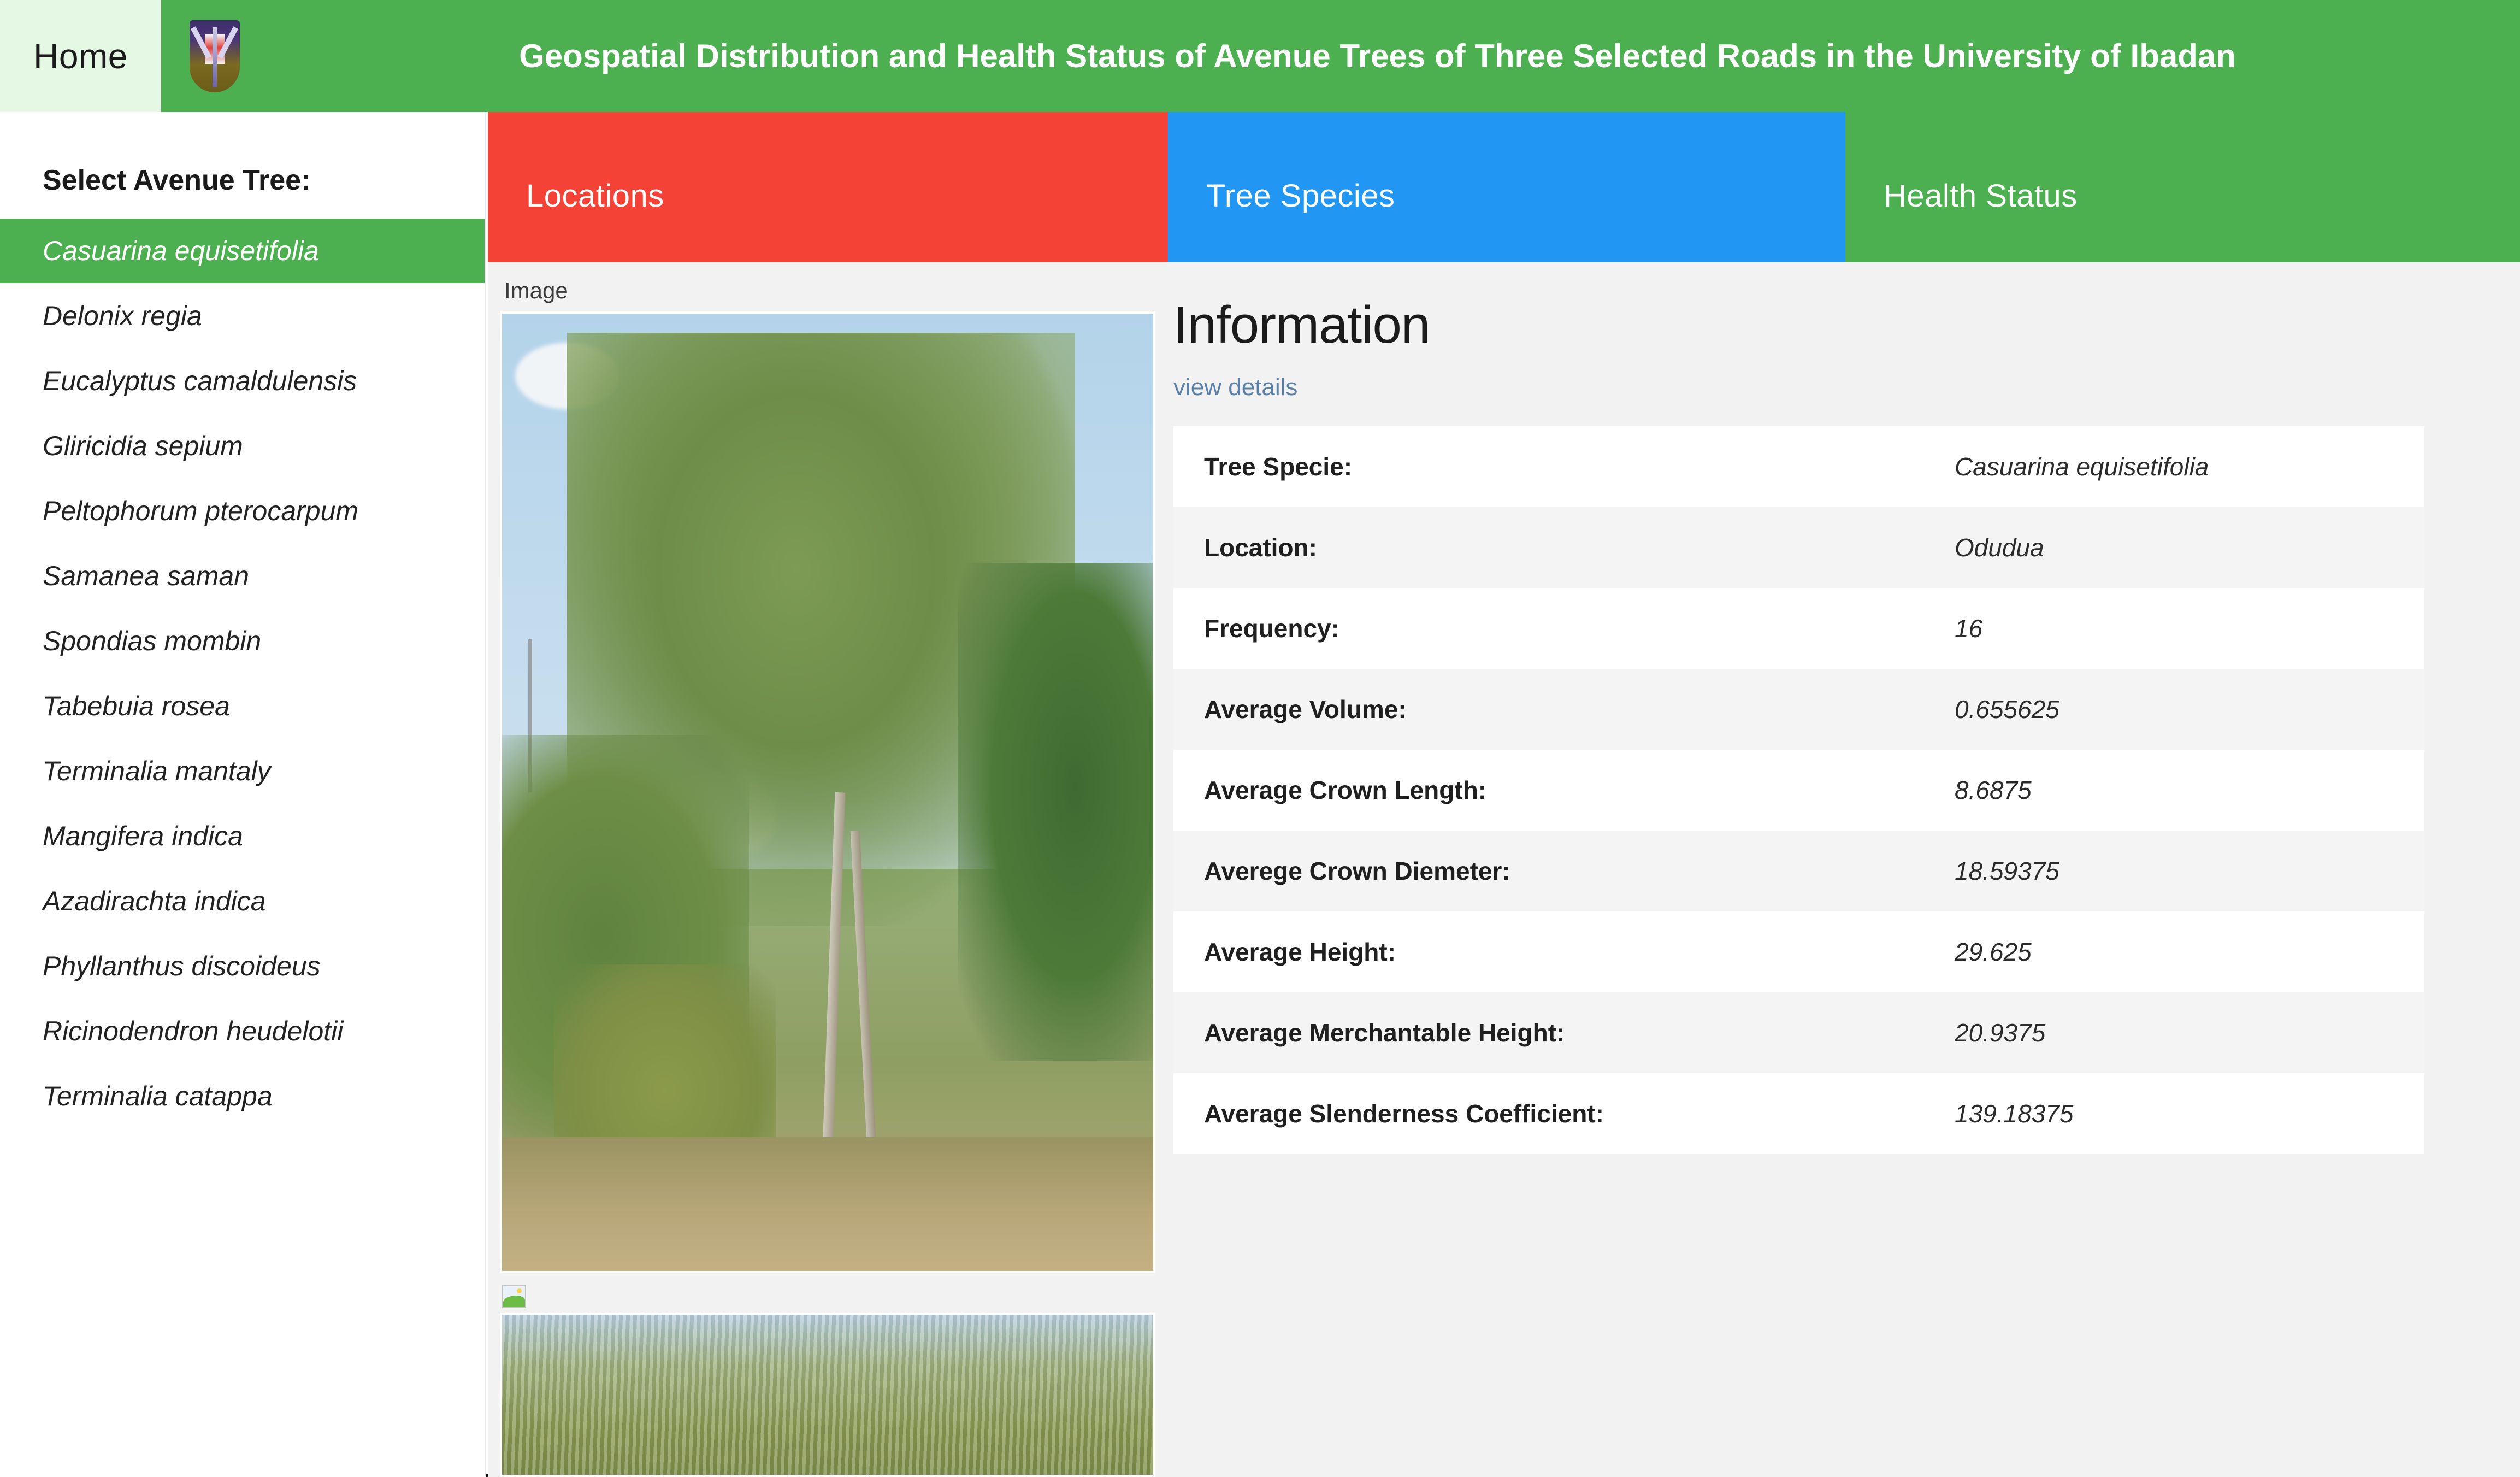  I want to click on table-row: Location: Odudua, so click(1798, 548).